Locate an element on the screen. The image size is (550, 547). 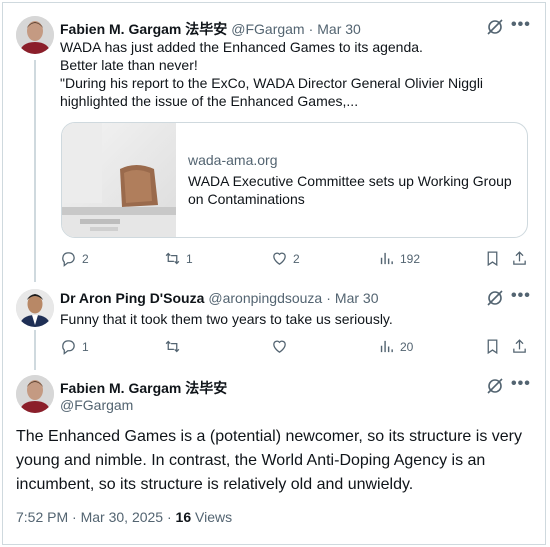
tweet-date: Mar 30, 2025 is located at coordinates (122, 517).